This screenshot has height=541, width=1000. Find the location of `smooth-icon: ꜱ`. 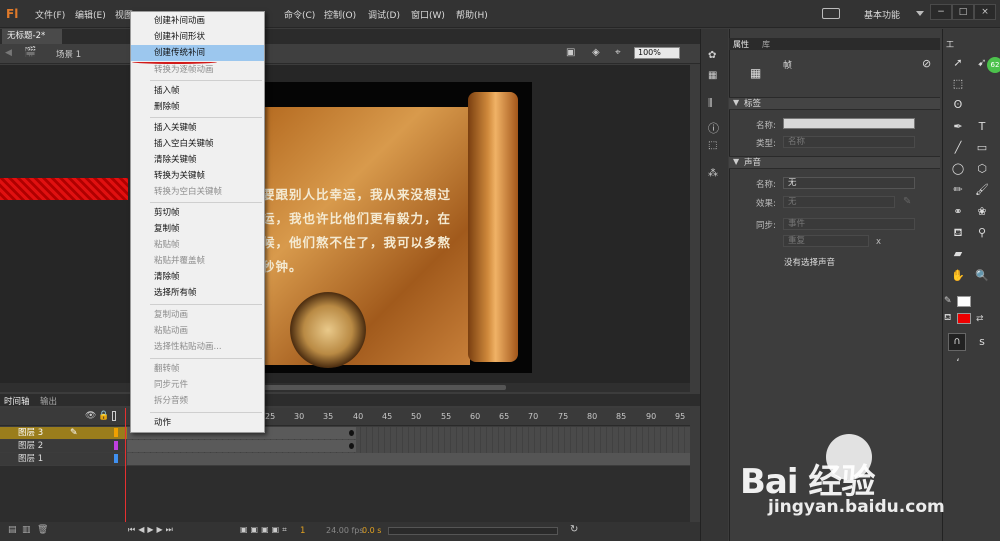

smooth-icon: ꜱ is located at coordinates (982, 342).